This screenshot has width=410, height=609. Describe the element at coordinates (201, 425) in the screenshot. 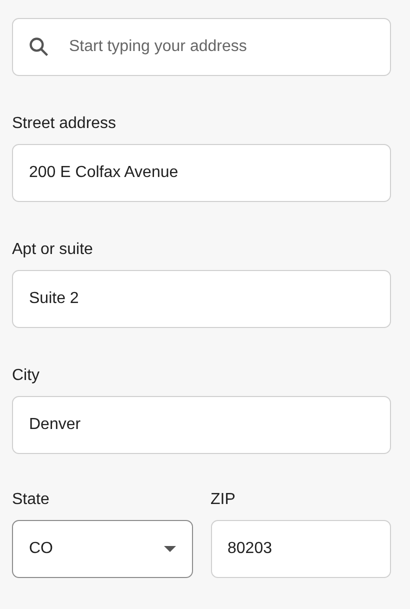

I see `input-field: Denver` at that location.